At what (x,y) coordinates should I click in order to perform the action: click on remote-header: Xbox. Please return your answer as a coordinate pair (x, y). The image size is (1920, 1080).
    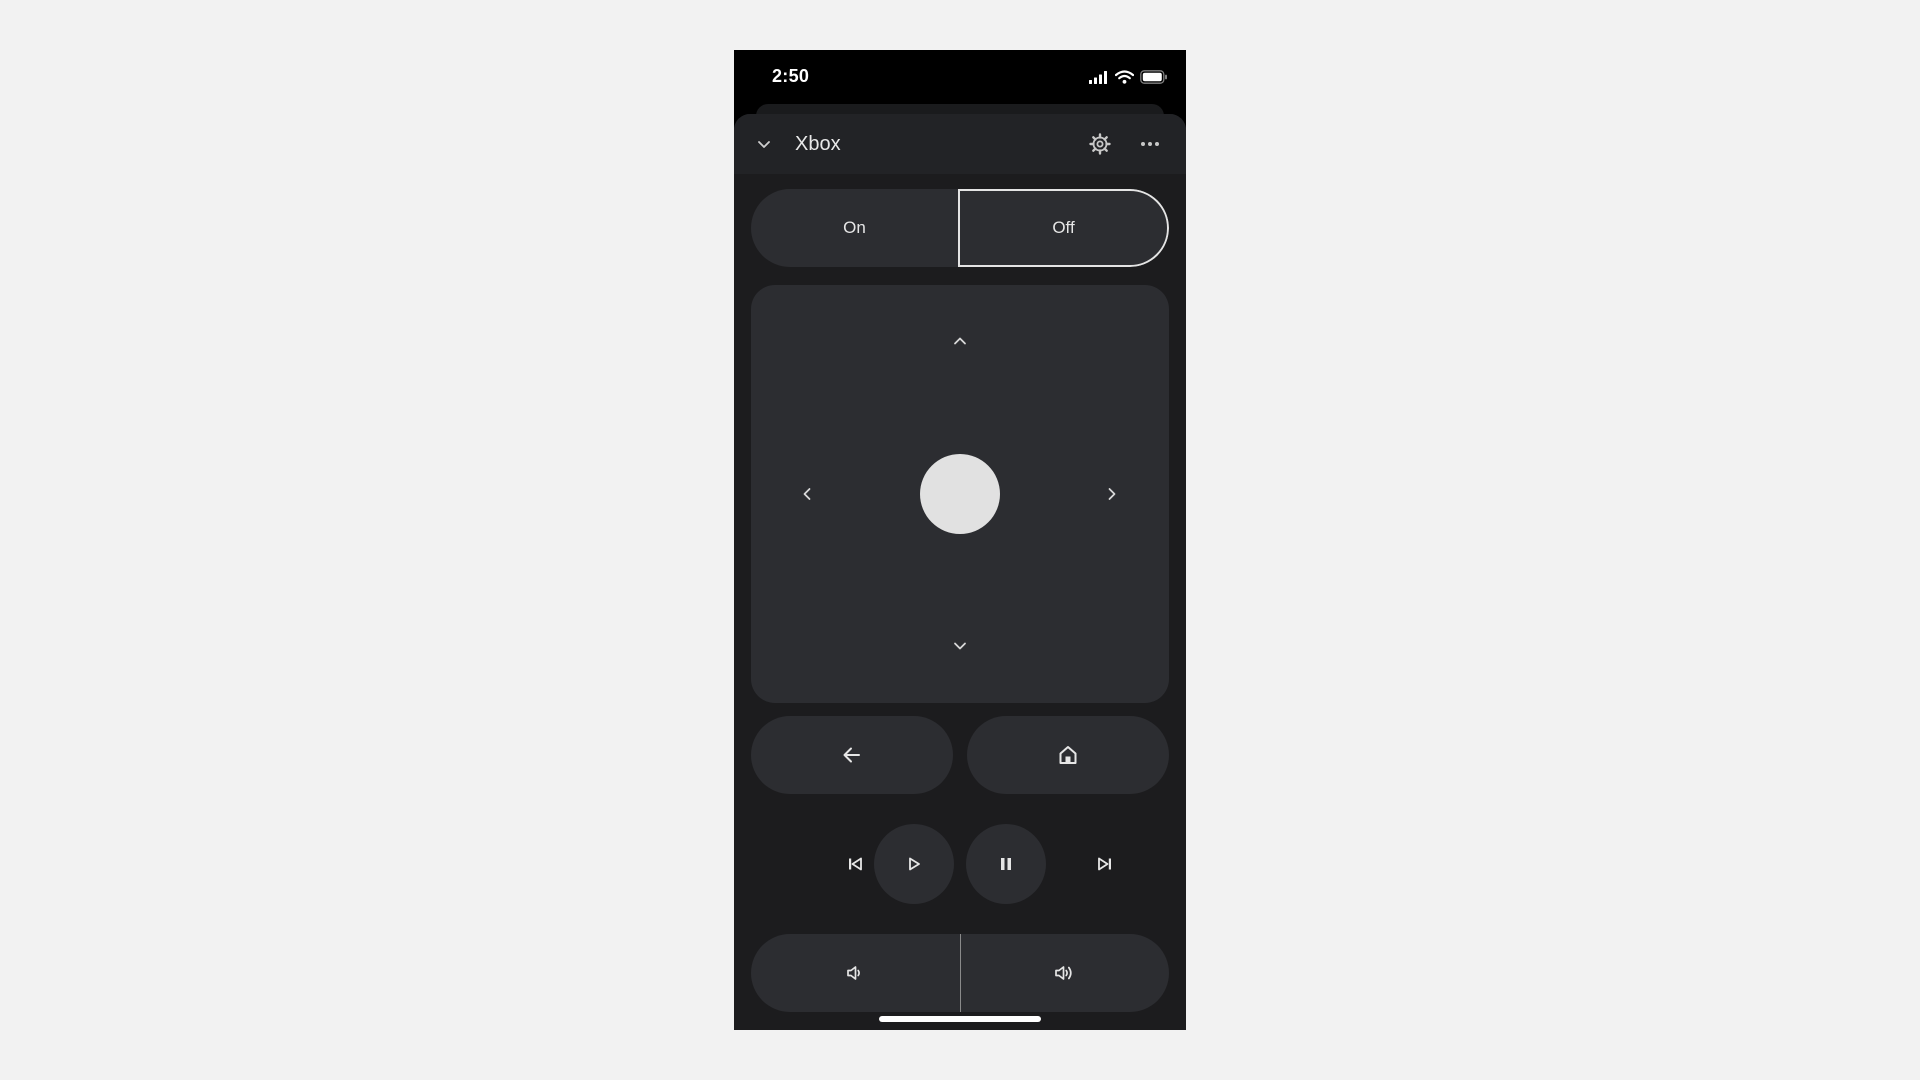
    Looking at the image, I should click on (960, 144).